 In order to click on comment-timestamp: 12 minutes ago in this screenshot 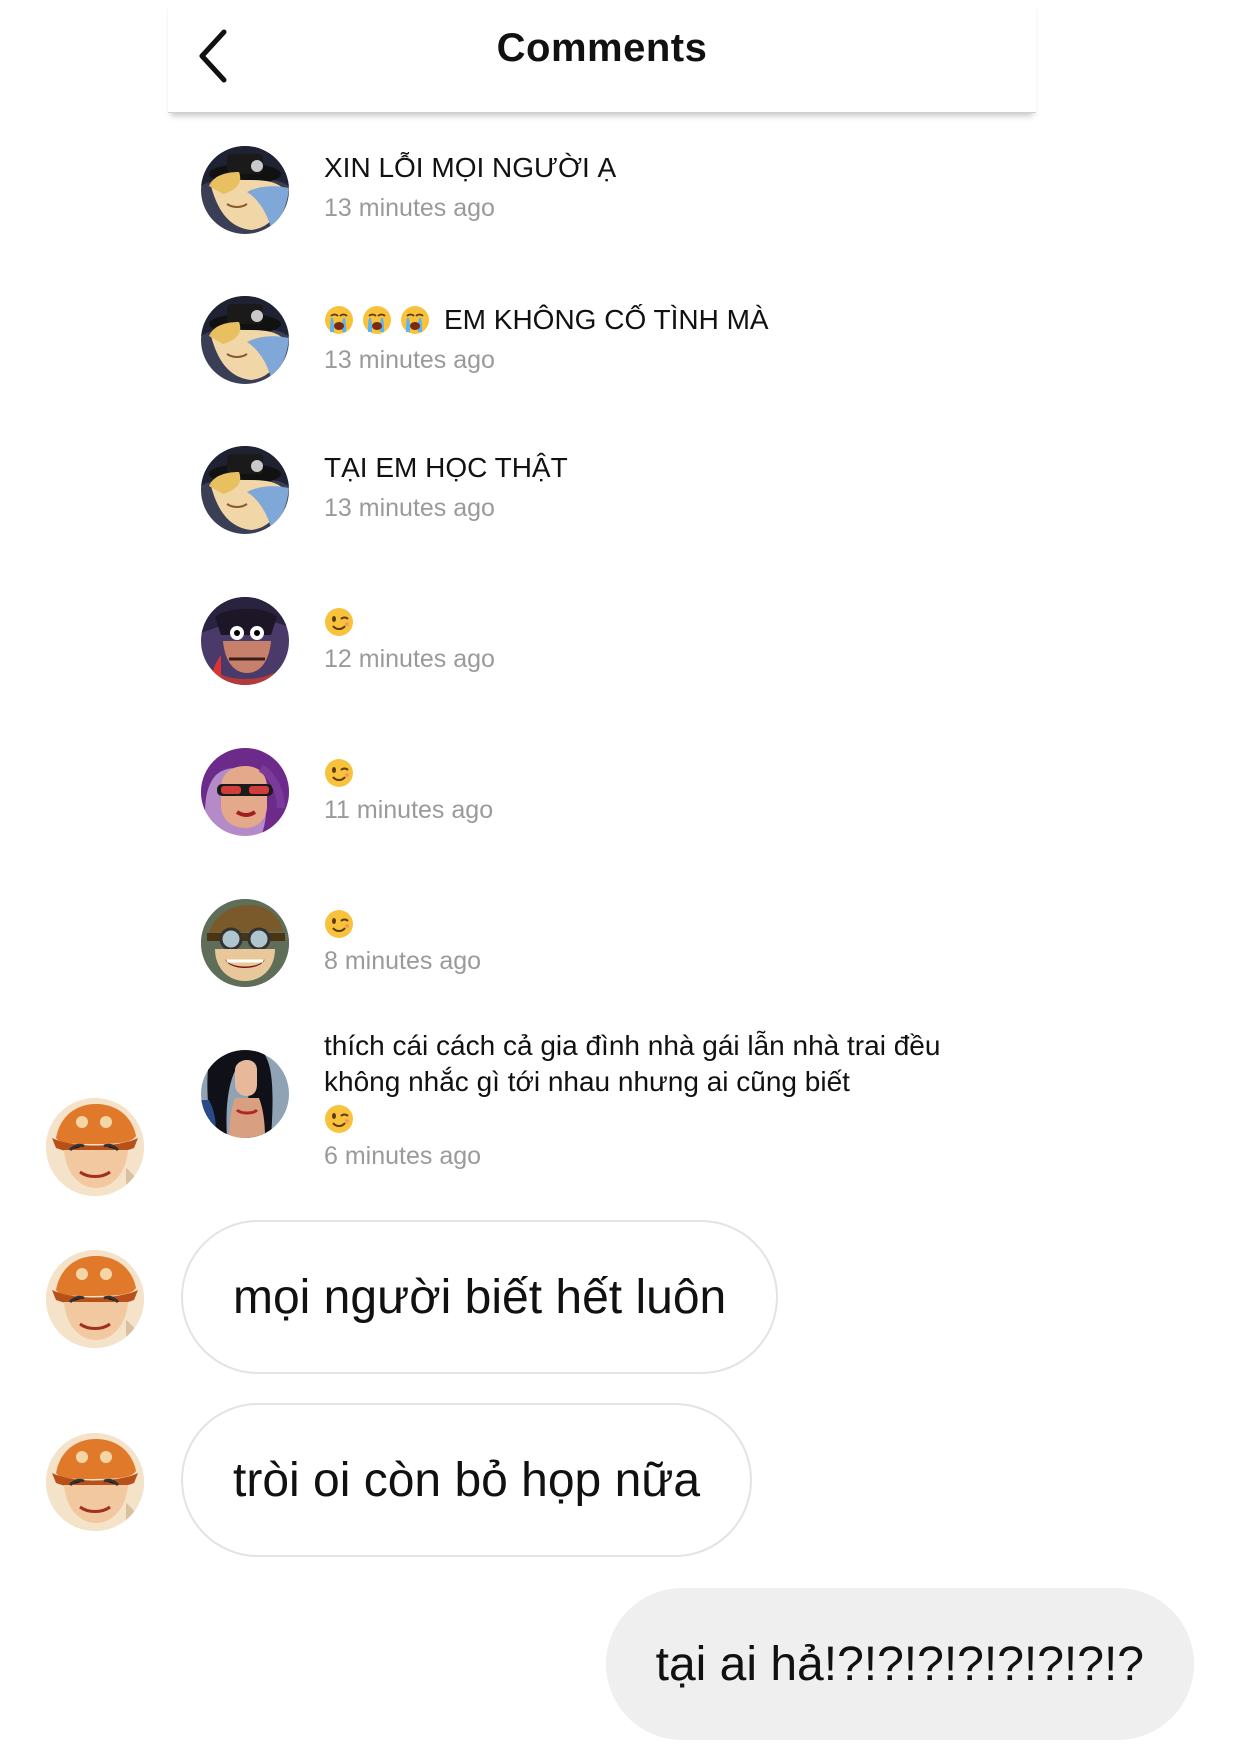, I will do `click(409, 659)`.